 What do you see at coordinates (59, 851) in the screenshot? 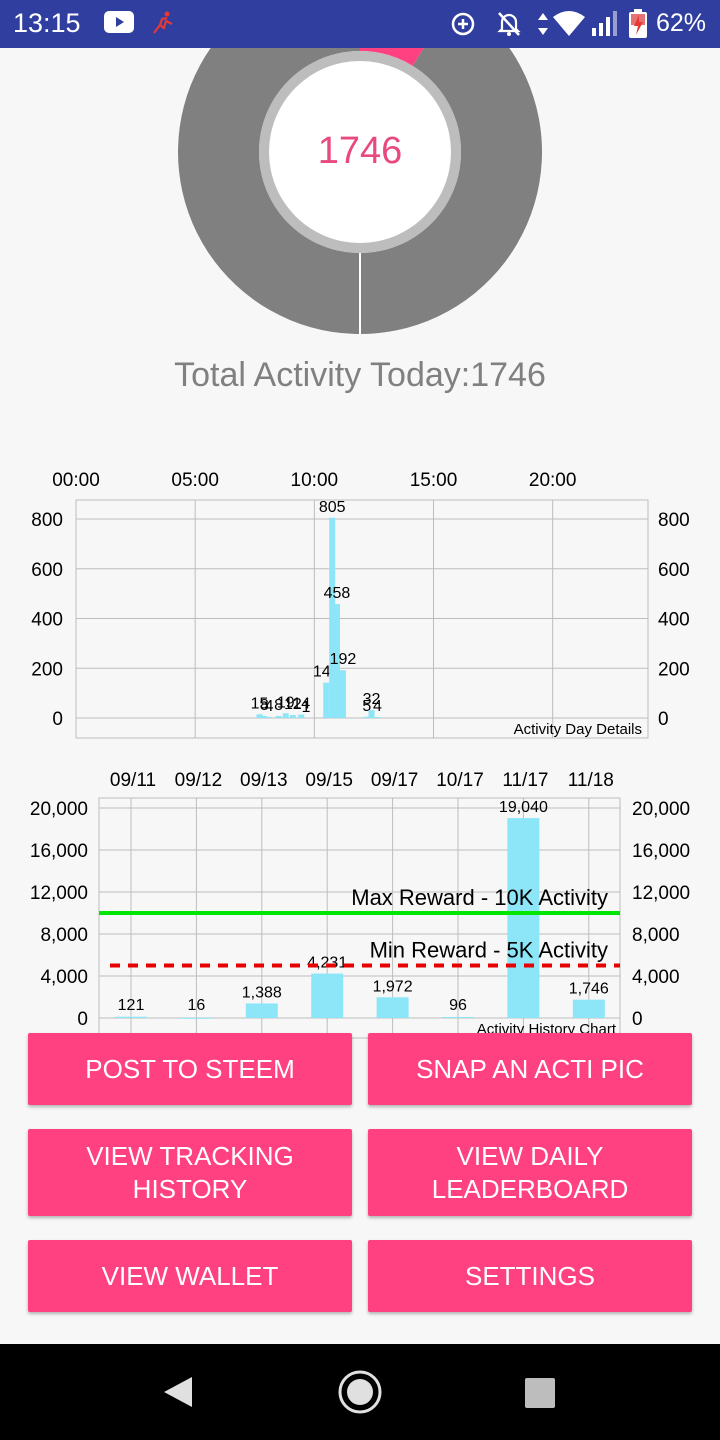
I see `history-chart-y-tick-label-left: 16,000` at bounding box center [59, 851].